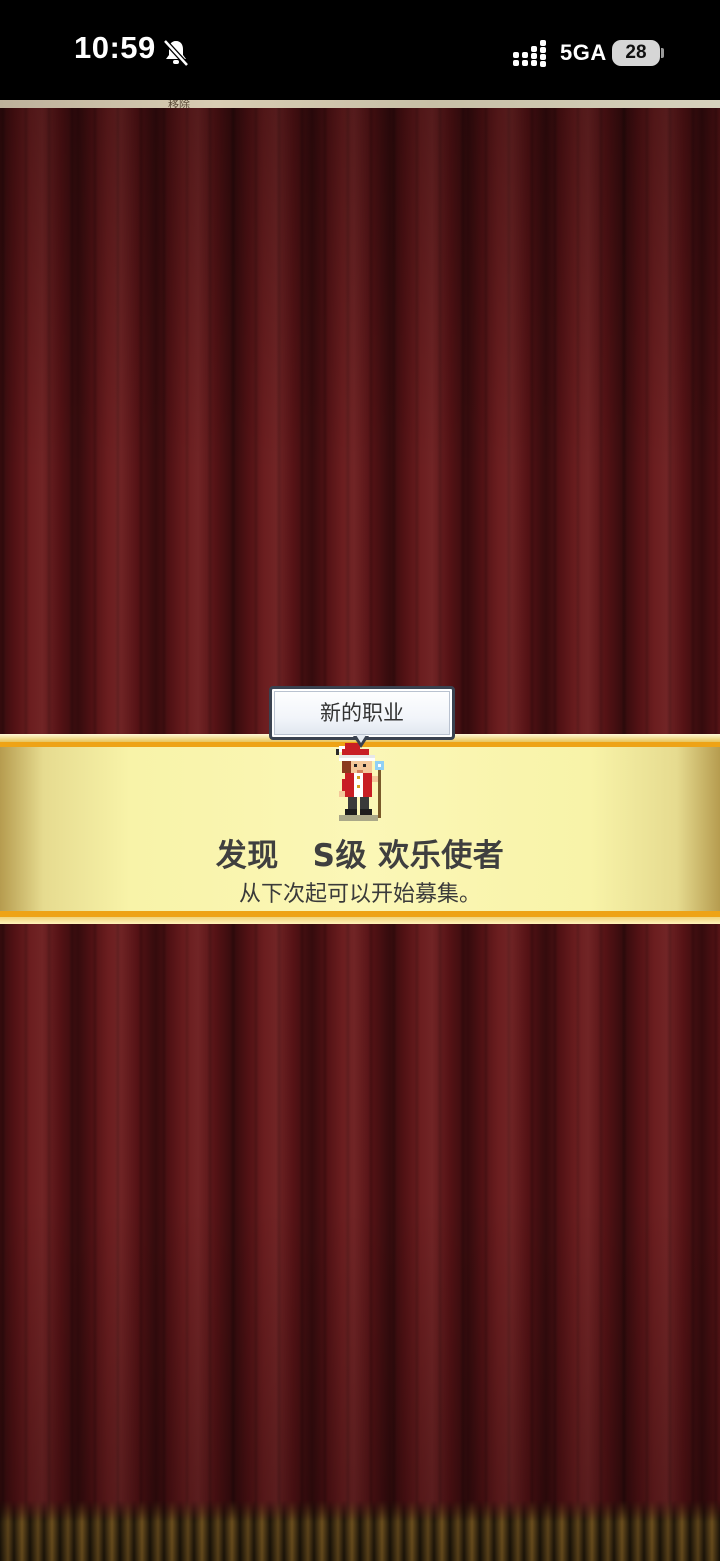 This screenshot has height=1561, width=720. I want to click on battery-level: 28, so click(636, 52).